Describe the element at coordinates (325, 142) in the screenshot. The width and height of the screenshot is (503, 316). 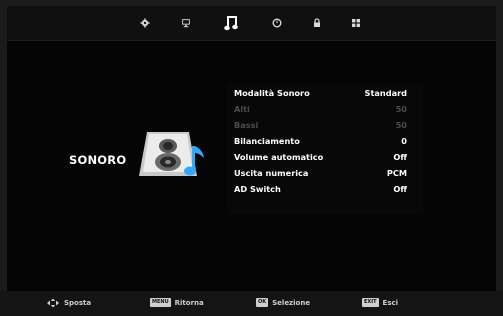
I see `menu-row-balance: Bilanciamento 0` at that location.